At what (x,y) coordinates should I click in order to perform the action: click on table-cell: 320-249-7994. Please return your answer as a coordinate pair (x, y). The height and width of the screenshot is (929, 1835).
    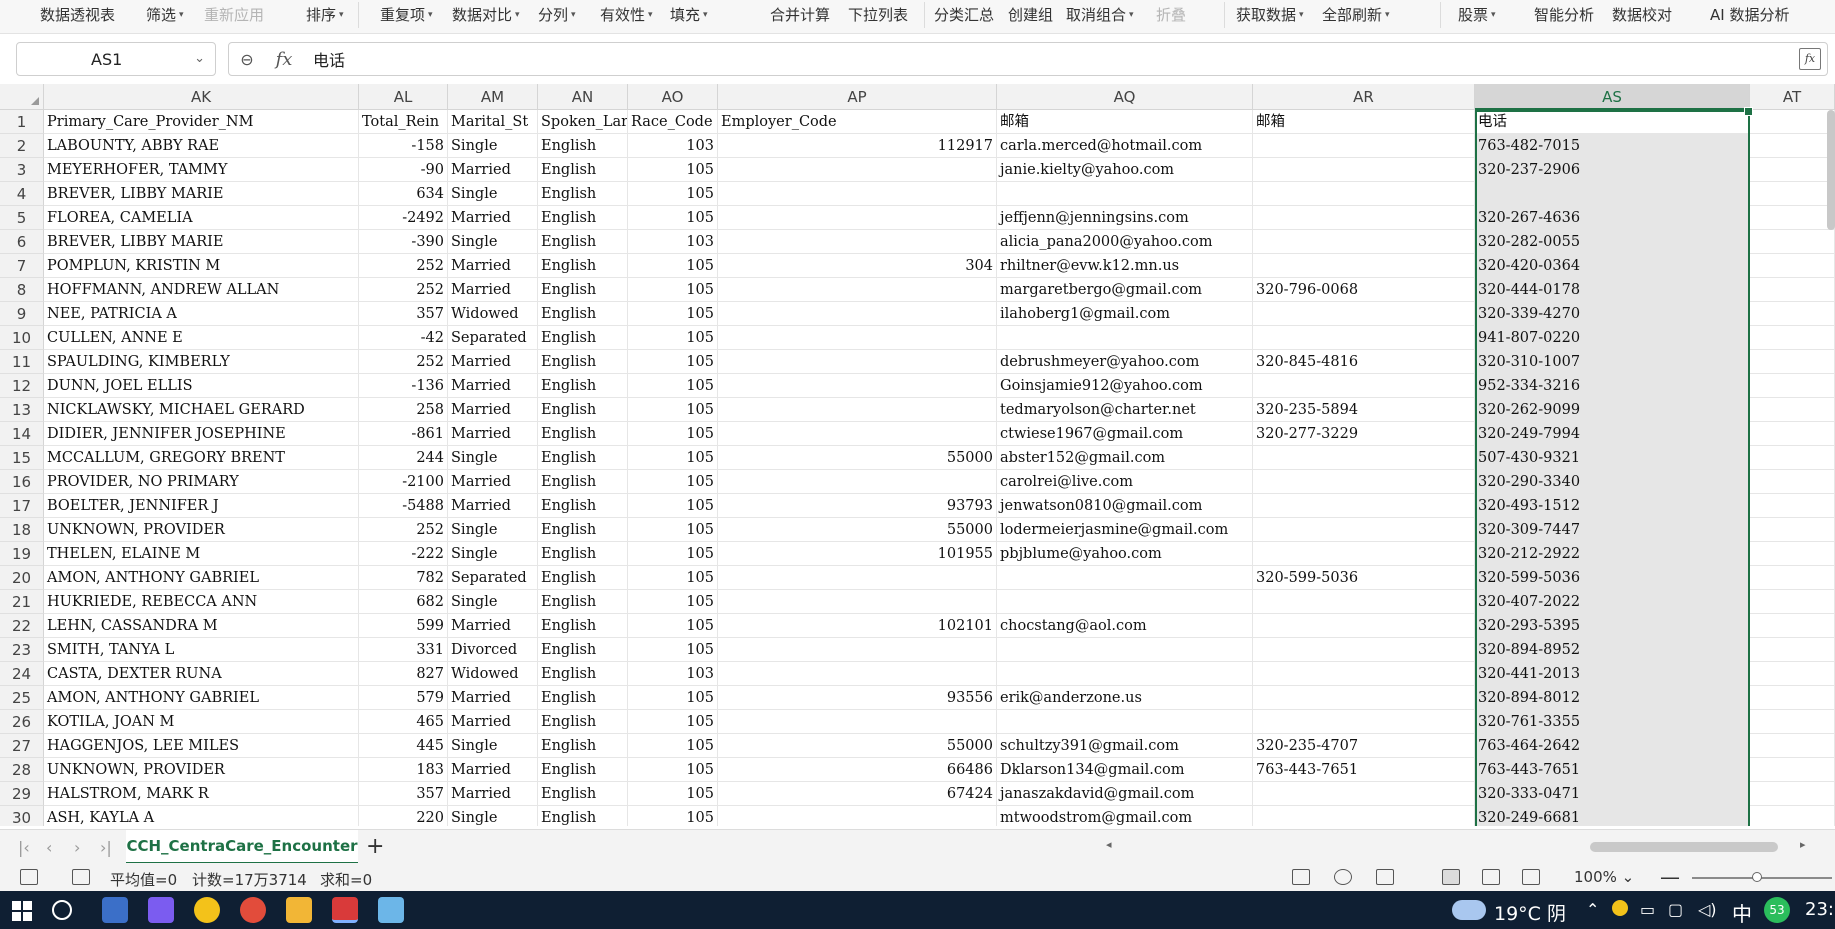
    Looking at the image, I should click on (1612, 434).